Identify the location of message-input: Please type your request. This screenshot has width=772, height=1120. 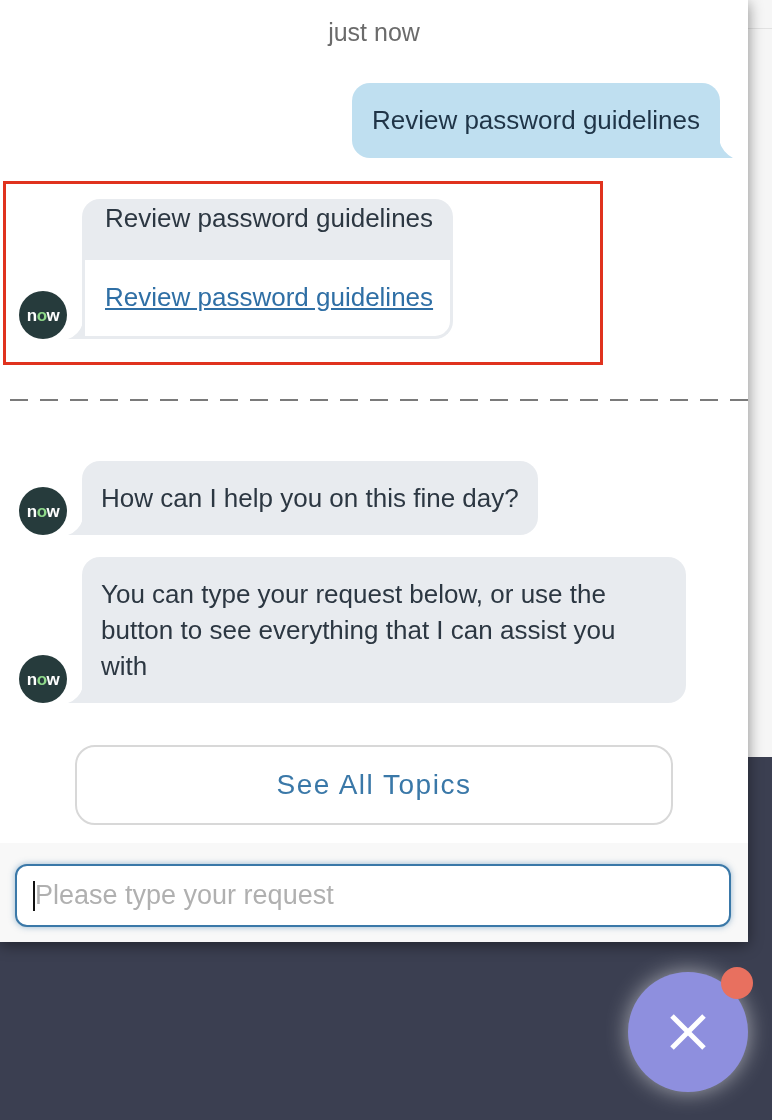
(373, 895).